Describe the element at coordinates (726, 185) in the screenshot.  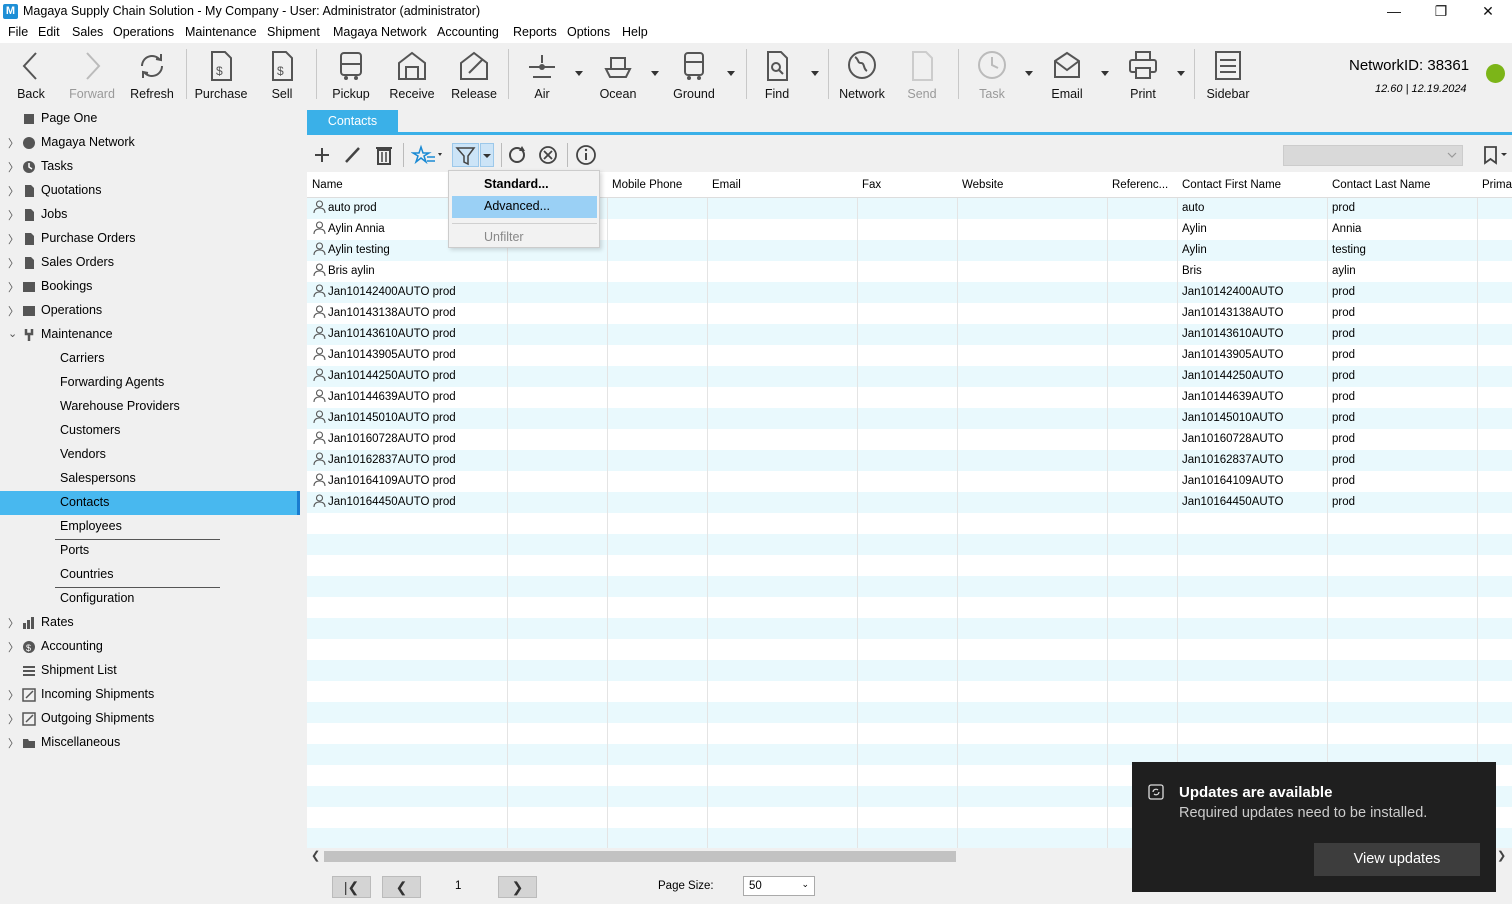
I see `column-header-email: Email` at that location.